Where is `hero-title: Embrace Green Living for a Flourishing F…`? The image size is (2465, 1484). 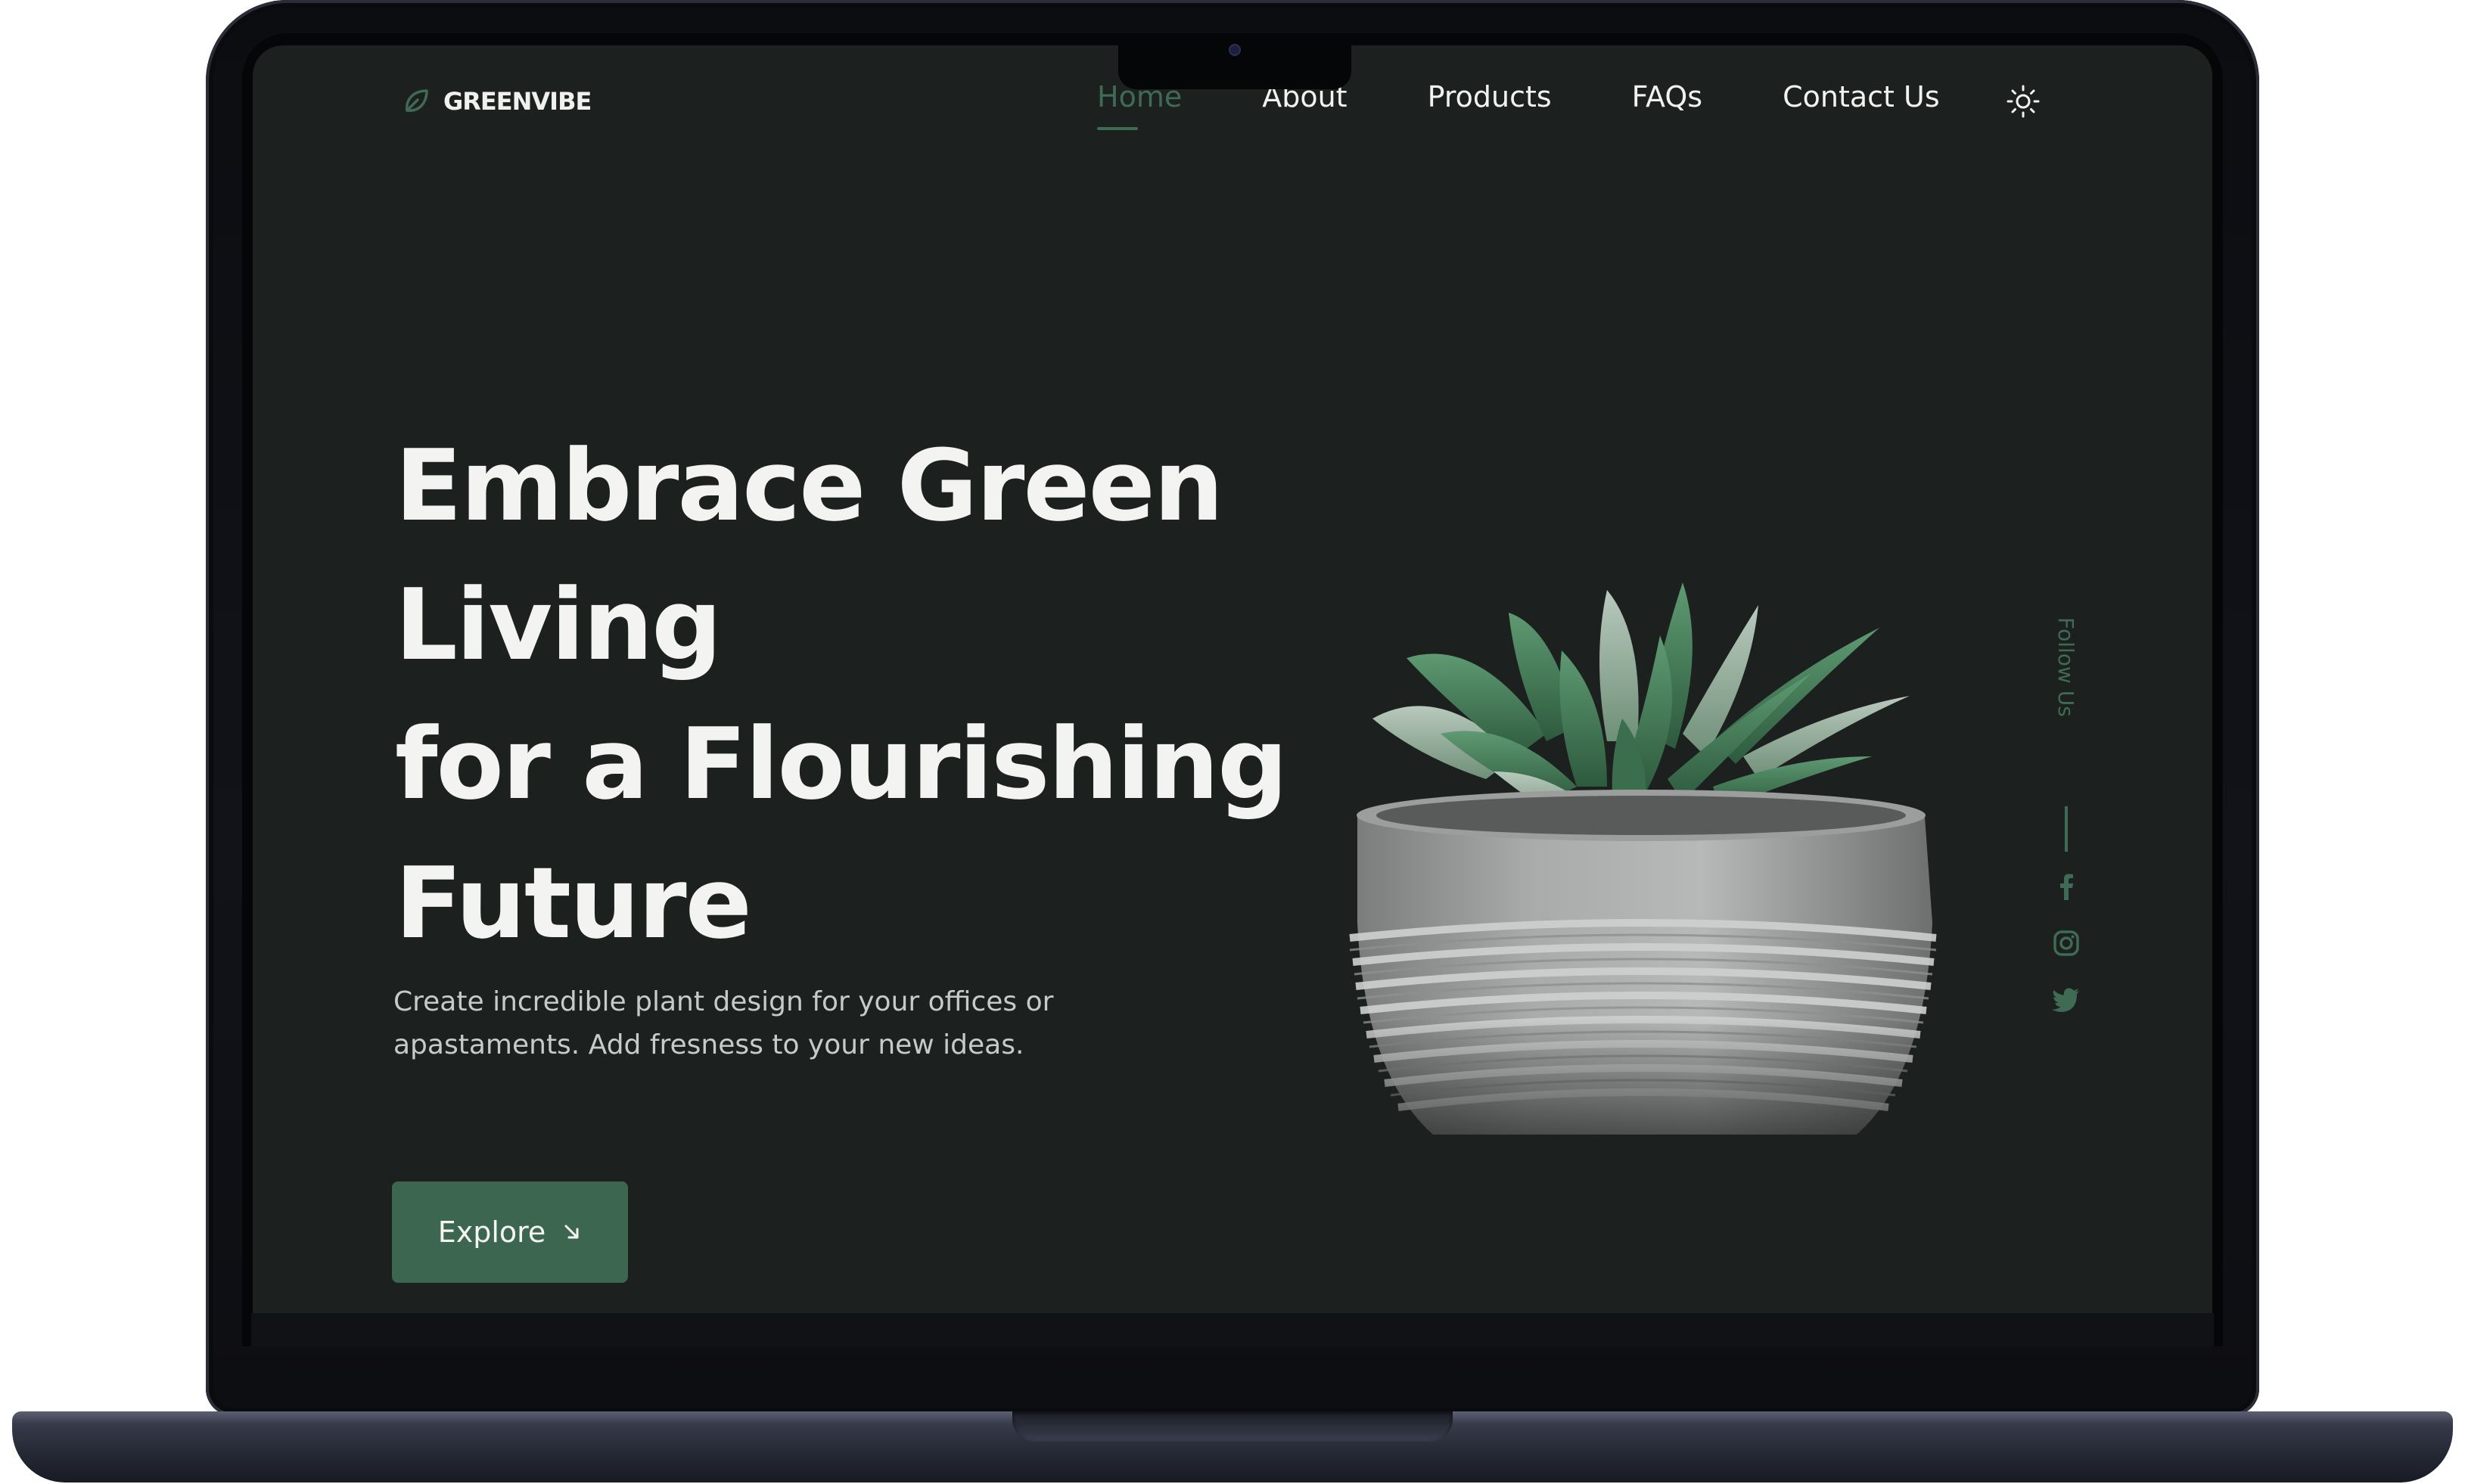
hero-title: Embrace Green Living for a Flourishing F… is located at coordinates (841, 694).